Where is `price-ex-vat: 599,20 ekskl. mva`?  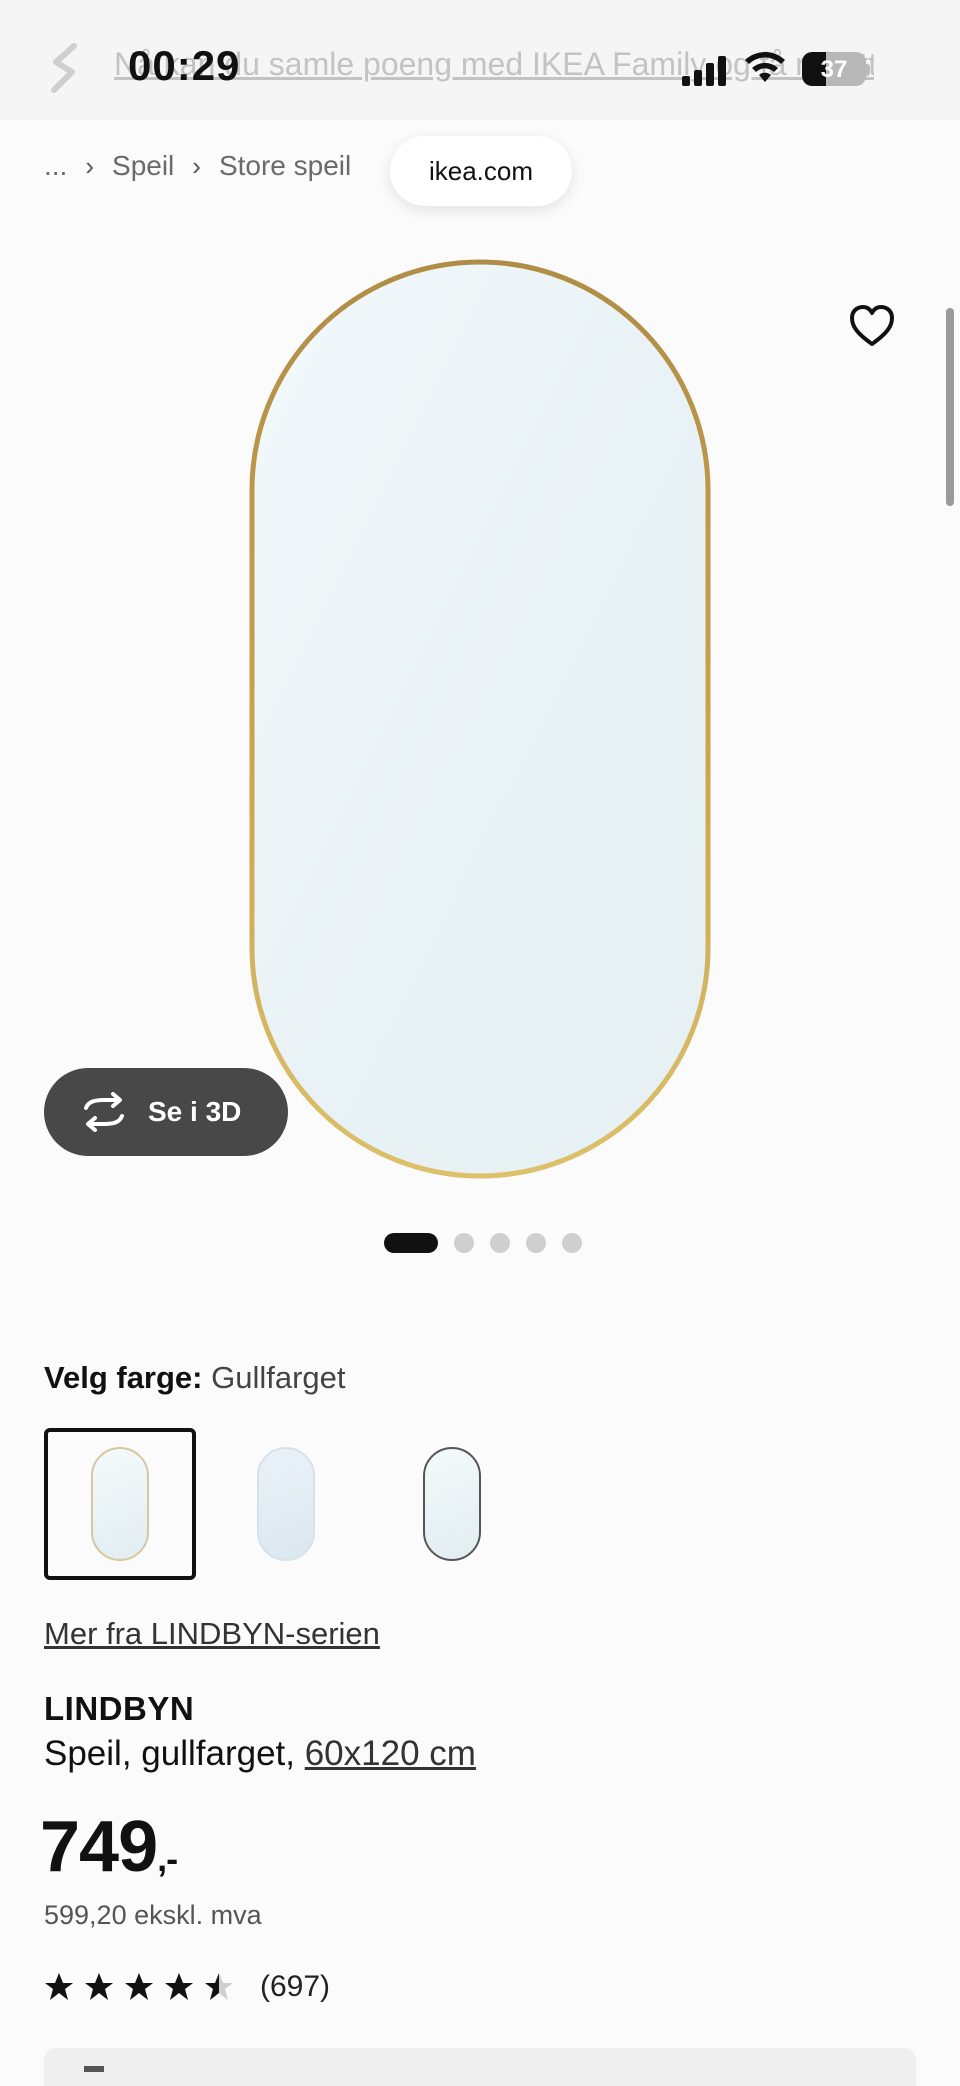 price-ex-vat: 599,20 ekskl. mva is located at coordinates (153, 1915).